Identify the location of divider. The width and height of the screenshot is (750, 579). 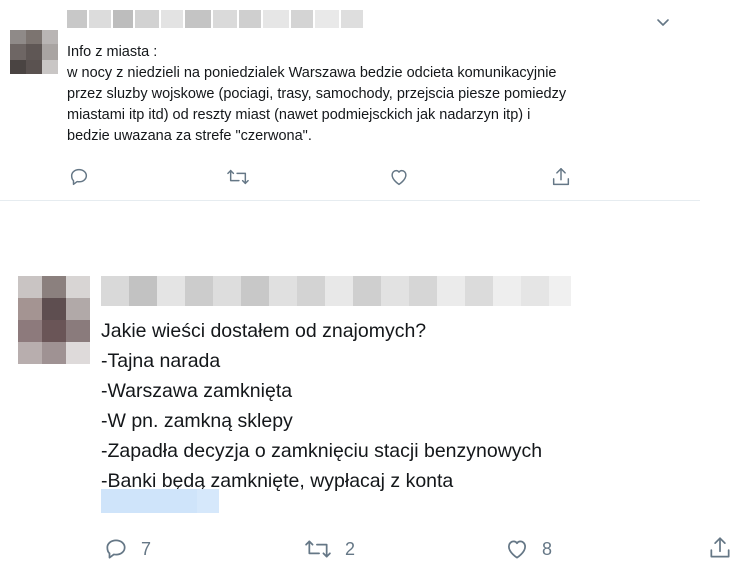
(350, 200).